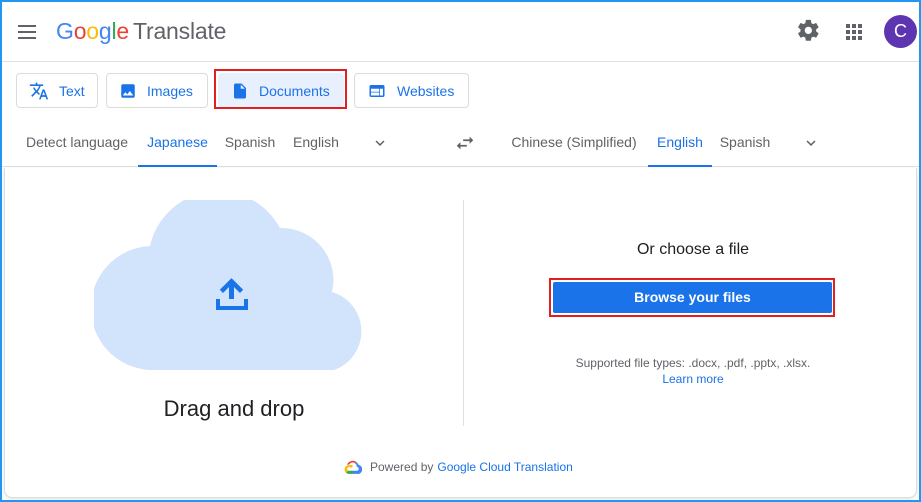 The width and height of the screenshot is (921, 502). I want to click on logo-letter: g, so click(105, 31).